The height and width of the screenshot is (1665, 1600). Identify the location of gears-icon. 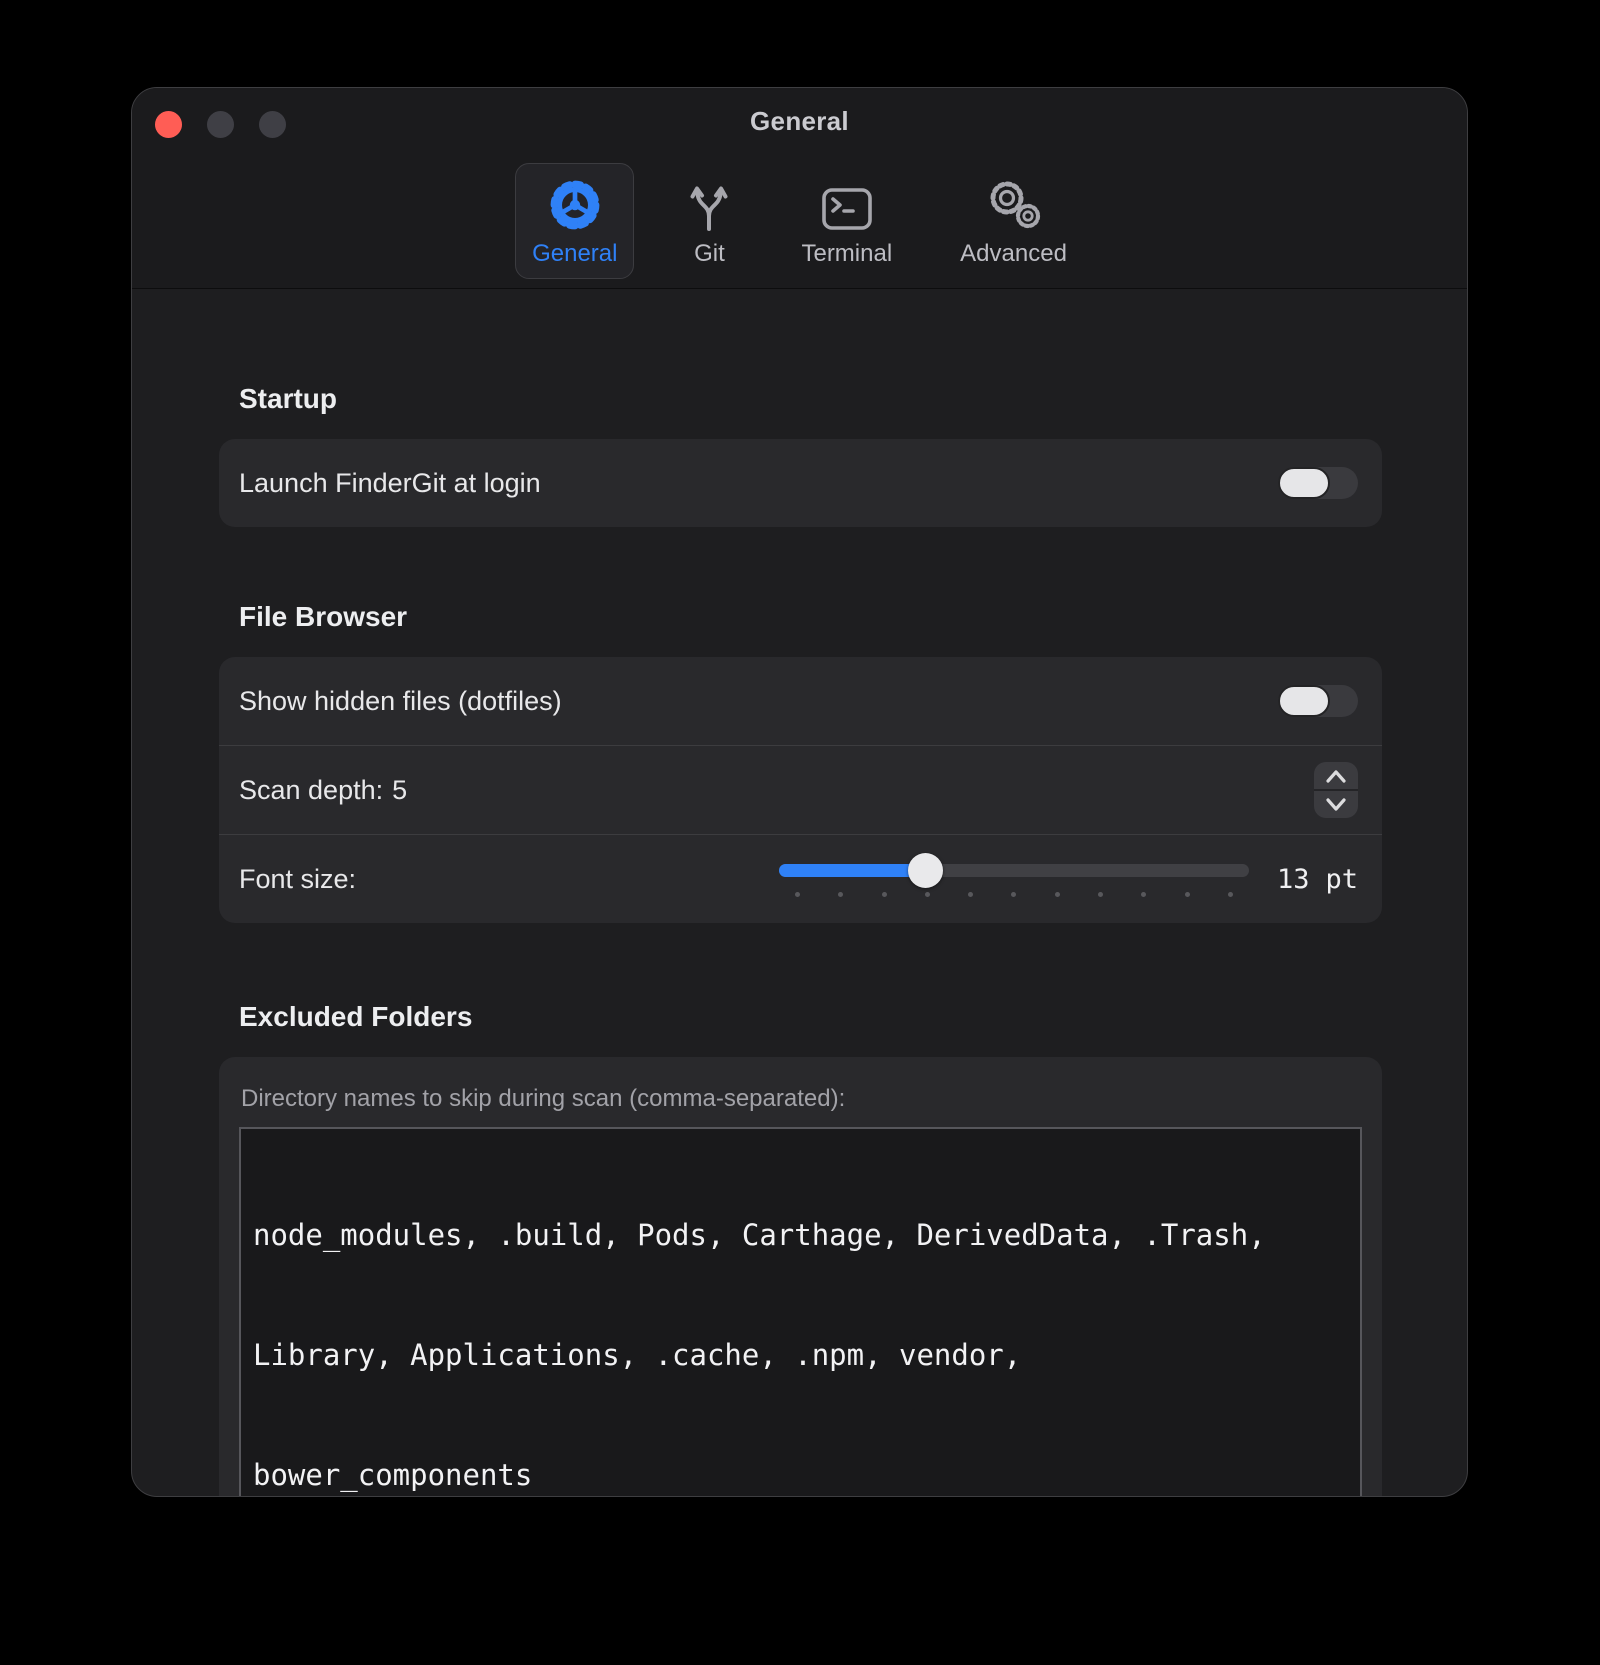
(1014, 204).